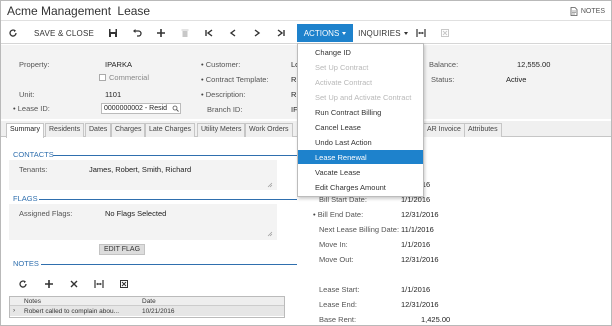 This screenshot has width=612, height=326. Describe the element at coordinates (14, 310) in the screenshot. I see `row-pointer-icon: ›` at that location.